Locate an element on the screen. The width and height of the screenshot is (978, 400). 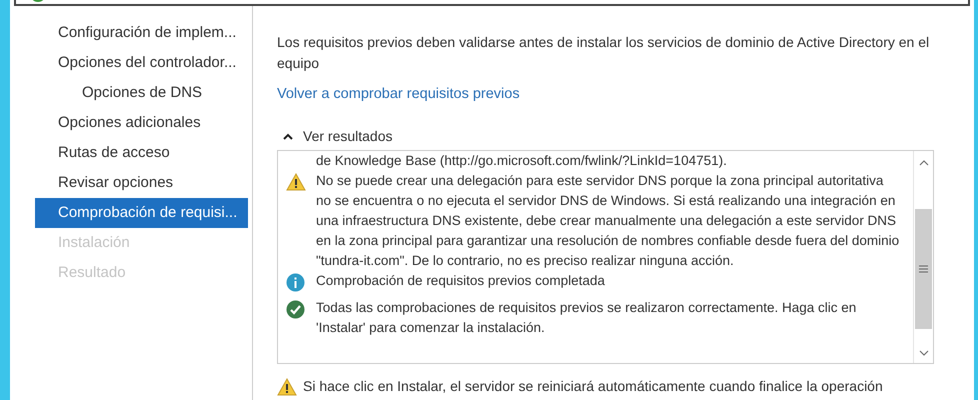
caret-icon is located at coordinates (288, 136).